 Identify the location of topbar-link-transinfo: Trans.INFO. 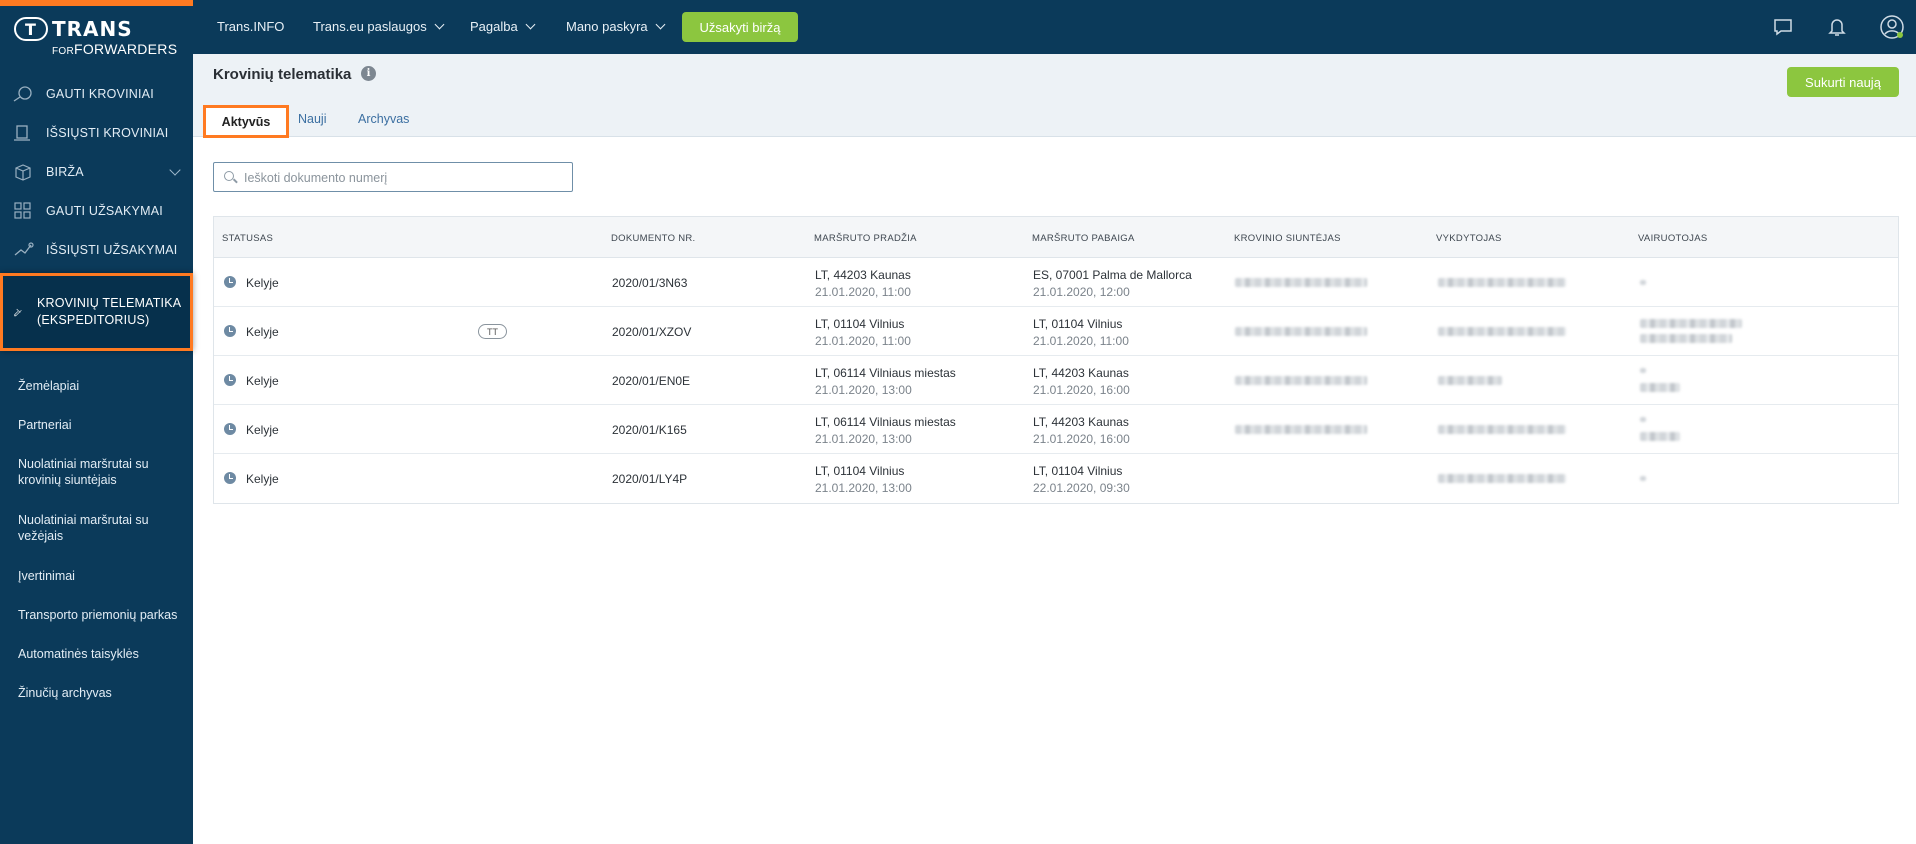
(250, 26).